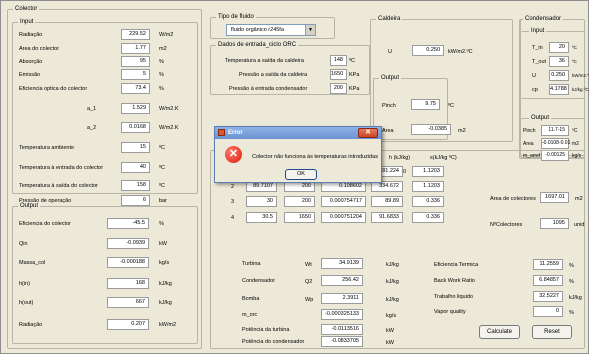 The height and width of the screenshot is (354, 589). Describe the element at coordinates (338, 74) in the screenshot. I see `orc-input-field: 1650` at that location.